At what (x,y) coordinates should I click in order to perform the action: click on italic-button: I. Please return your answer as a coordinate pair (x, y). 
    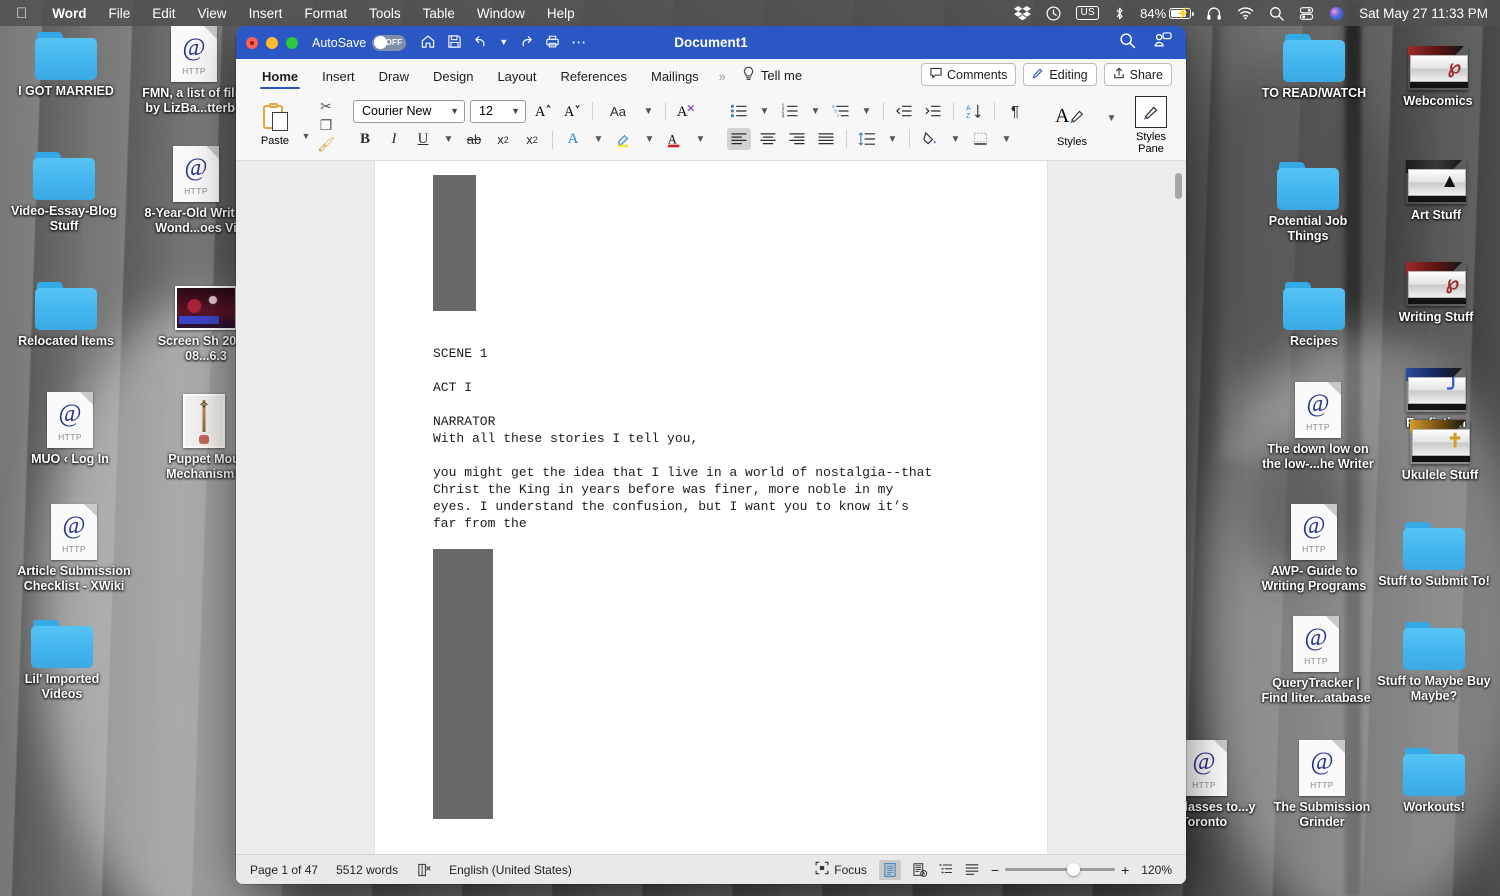
    Looking at the image, I should click on (394, 140).